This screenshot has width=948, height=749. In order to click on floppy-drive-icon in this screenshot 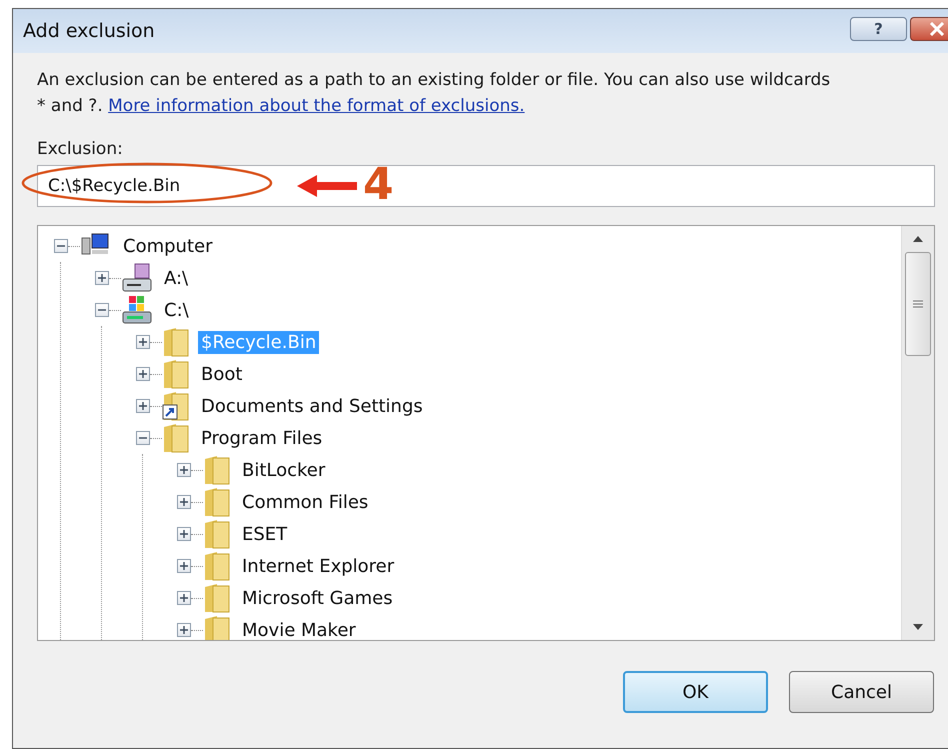, I will do `click(137, 278)`.